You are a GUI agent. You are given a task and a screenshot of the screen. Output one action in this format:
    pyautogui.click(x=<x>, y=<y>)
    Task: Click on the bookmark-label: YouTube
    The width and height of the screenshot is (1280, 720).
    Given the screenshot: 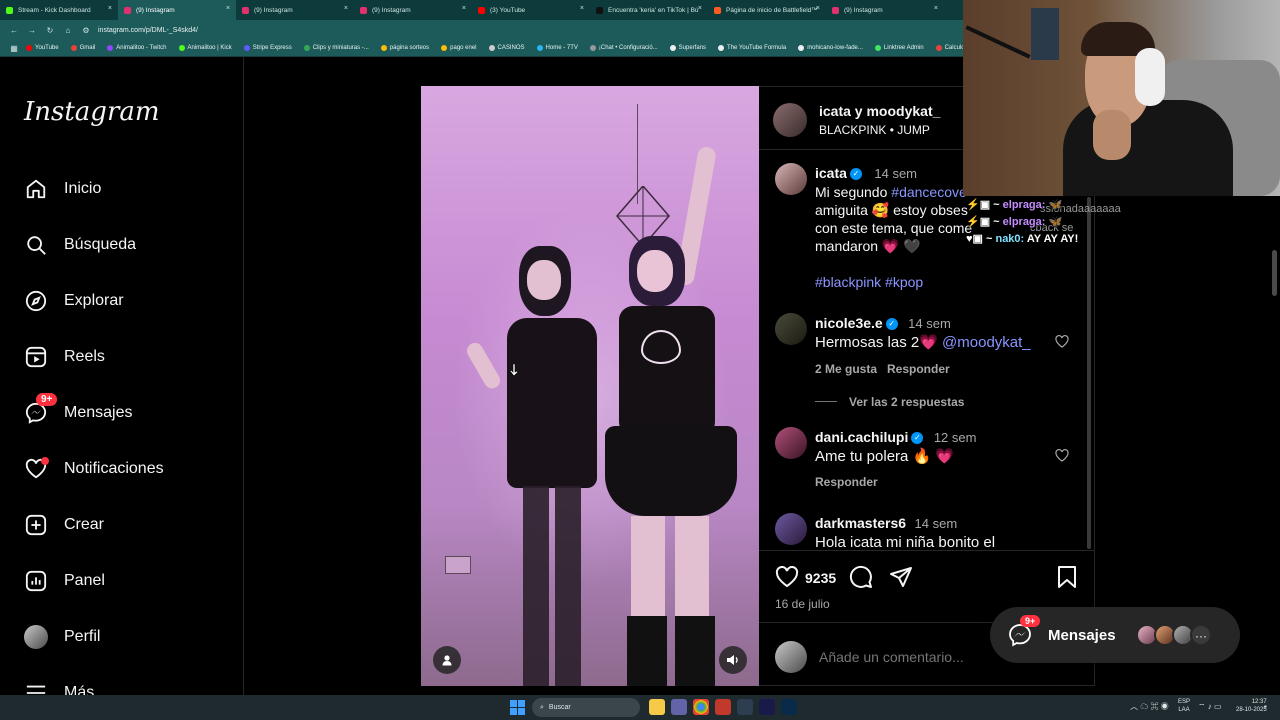 What is the action you would take?
    pyautogui.click(x=47, y=48)
    